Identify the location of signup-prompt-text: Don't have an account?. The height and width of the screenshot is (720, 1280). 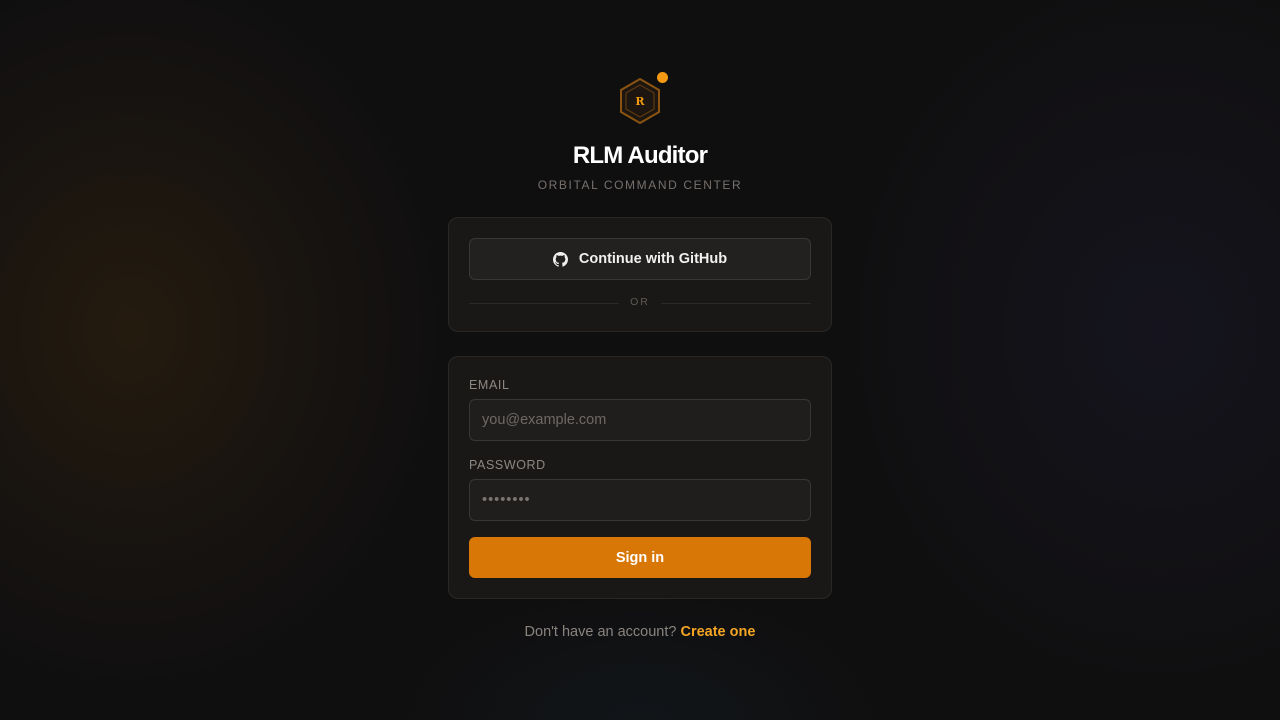
(600, 632).